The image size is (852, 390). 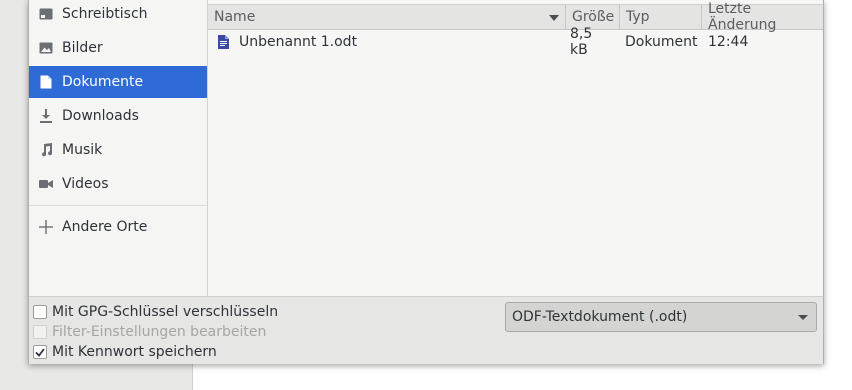 I want to click on sidebar-item-label: Videos, so click(x=85, y=184).